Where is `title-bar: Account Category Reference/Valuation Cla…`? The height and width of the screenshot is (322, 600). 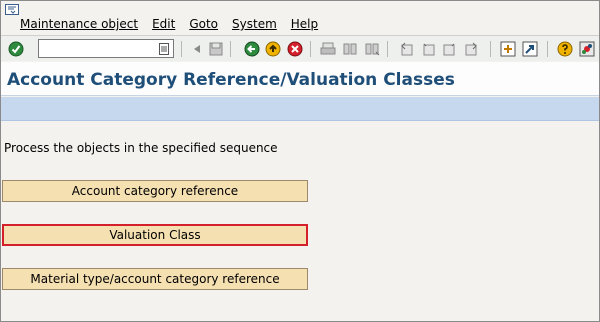 title-bar: Account Category Reference/Valuation Cla… is located at coordinates (300, 79).